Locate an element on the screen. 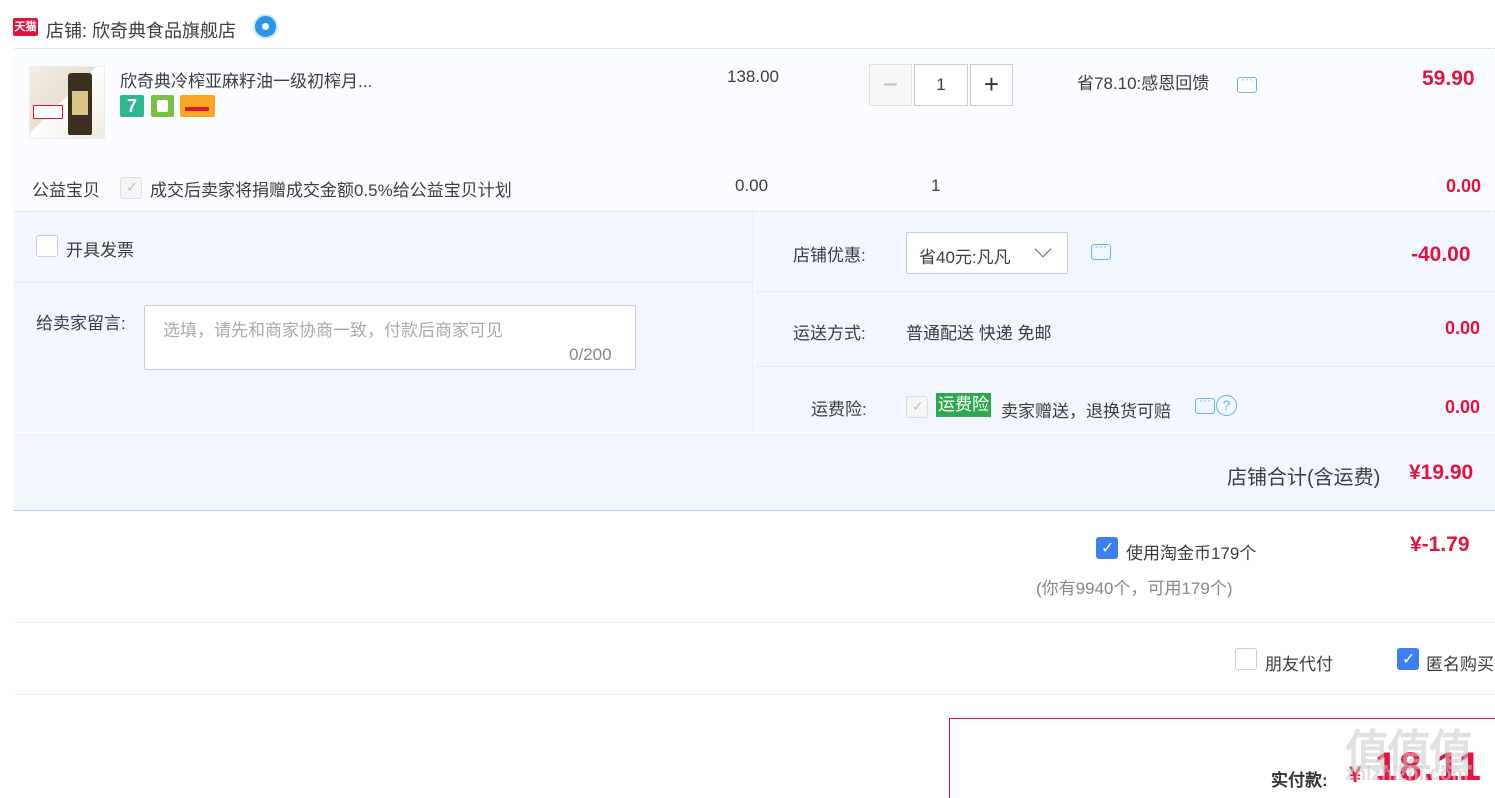 Image resolution: width=1495 pixels, height=798 pixels. friend-pay-label: 朋友代付 is located at coordinates (1299, 662).